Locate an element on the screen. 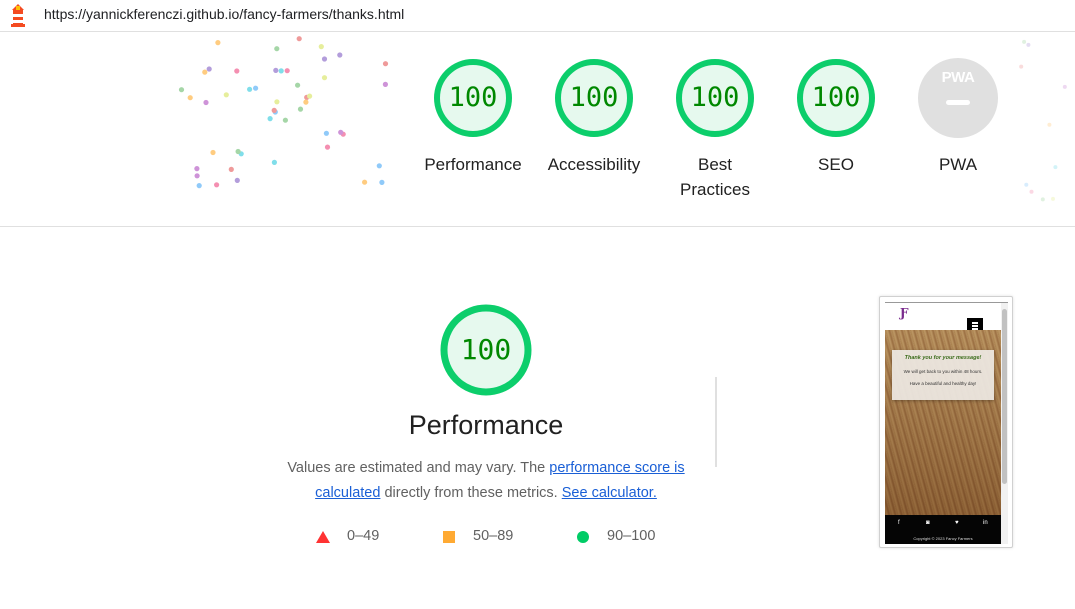  gauge-label: SEO is located at coordinates (836, 164).